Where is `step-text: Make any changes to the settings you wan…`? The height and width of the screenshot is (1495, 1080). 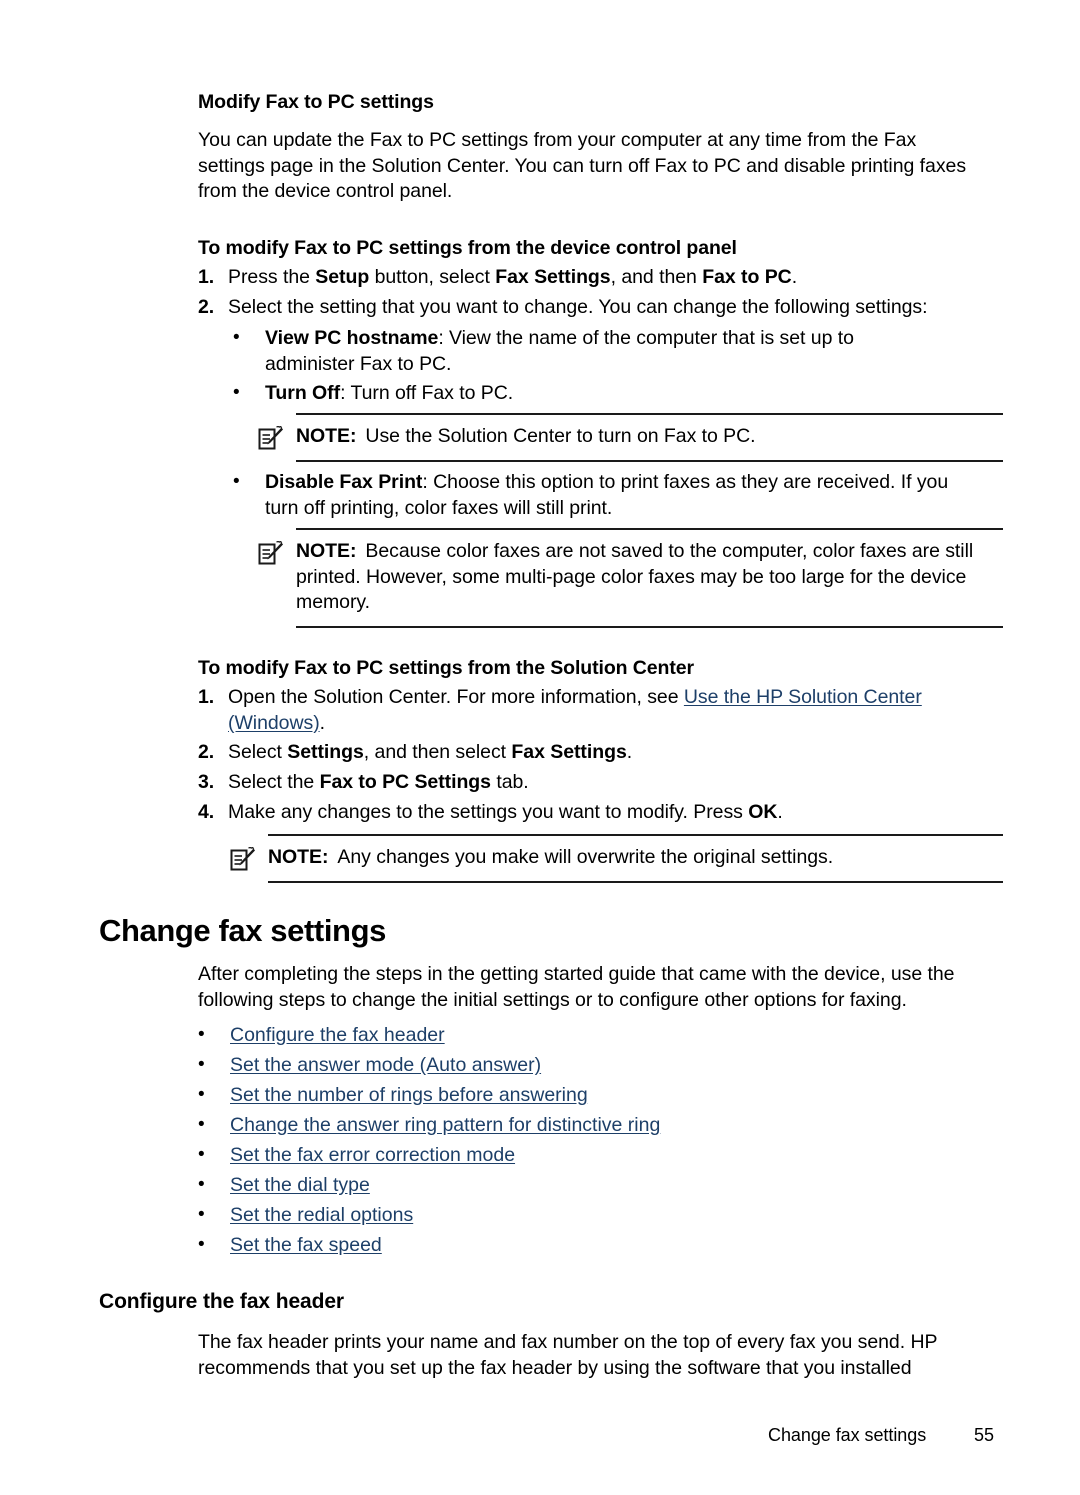 step-text: Make any changes to the settings you wan… is located at coordinates (505, 812).